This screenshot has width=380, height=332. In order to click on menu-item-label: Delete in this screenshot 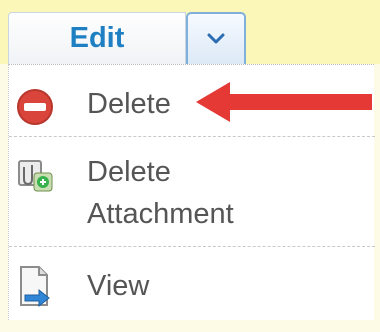, I will do `click(129, 104)`.